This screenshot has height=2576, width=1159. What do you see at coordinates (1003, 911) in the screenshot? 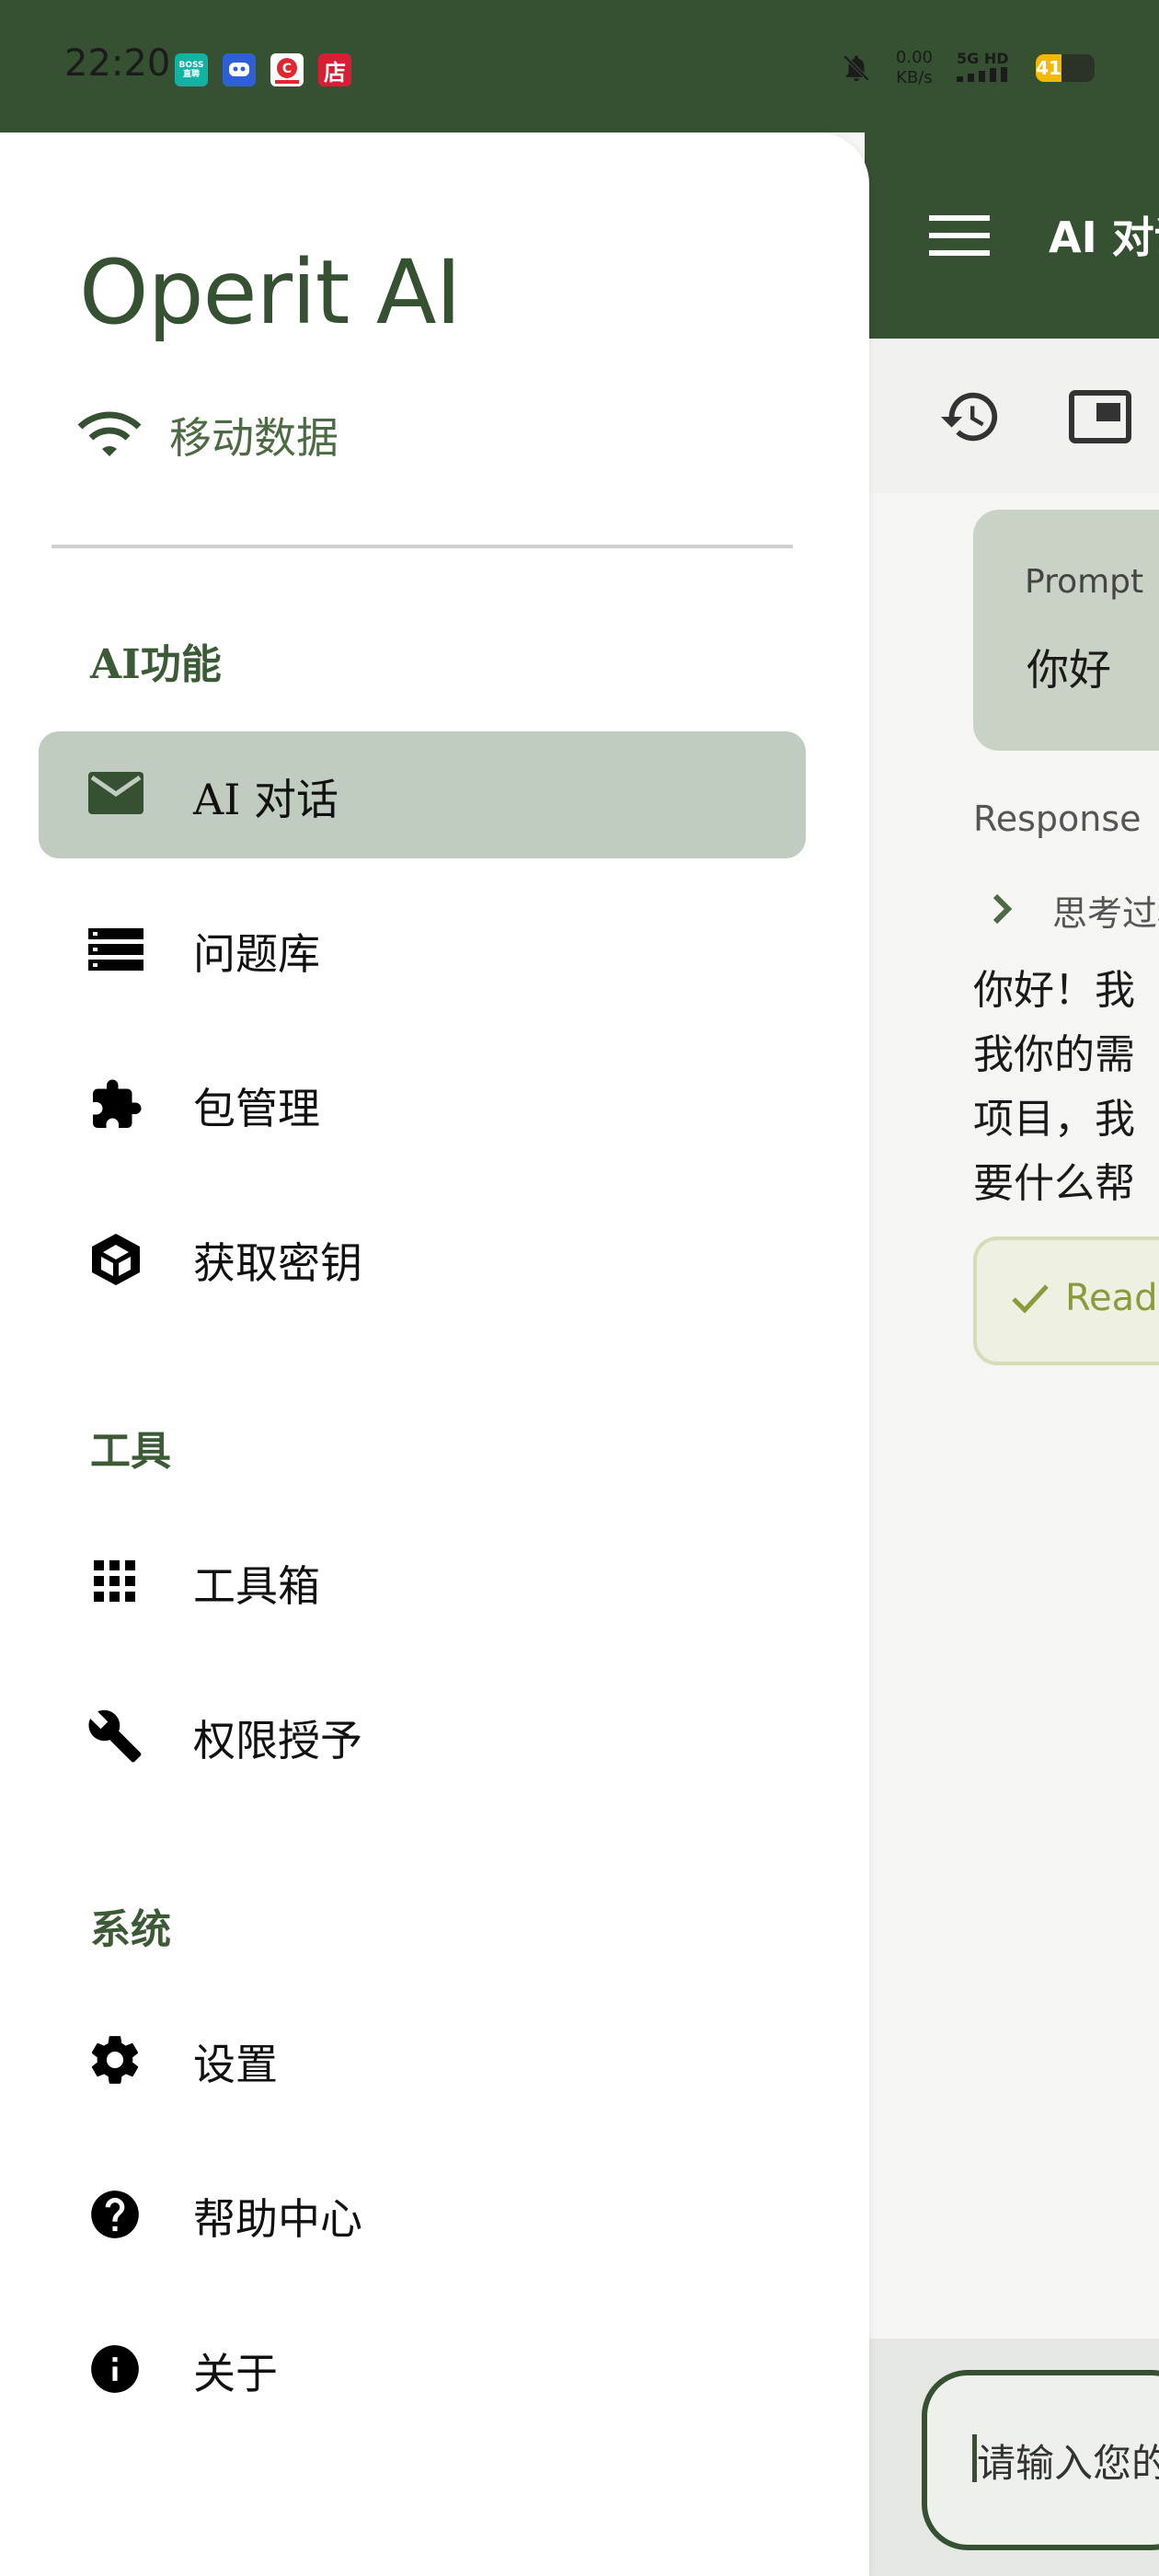
I see `chevron-right-icon` at bounding box center [1003, 911].